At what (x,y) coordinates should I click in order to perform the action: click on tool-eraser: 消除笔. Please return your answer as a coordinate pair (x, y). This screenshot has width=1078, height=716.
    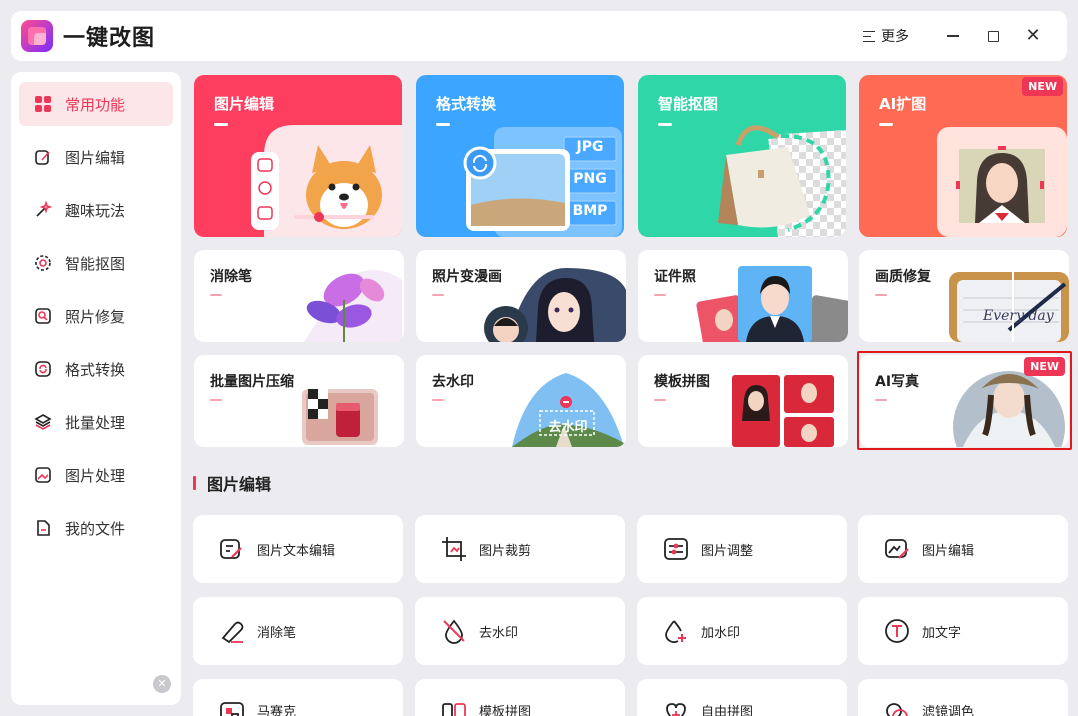
    Looking at the image, I should click on (298, 631).